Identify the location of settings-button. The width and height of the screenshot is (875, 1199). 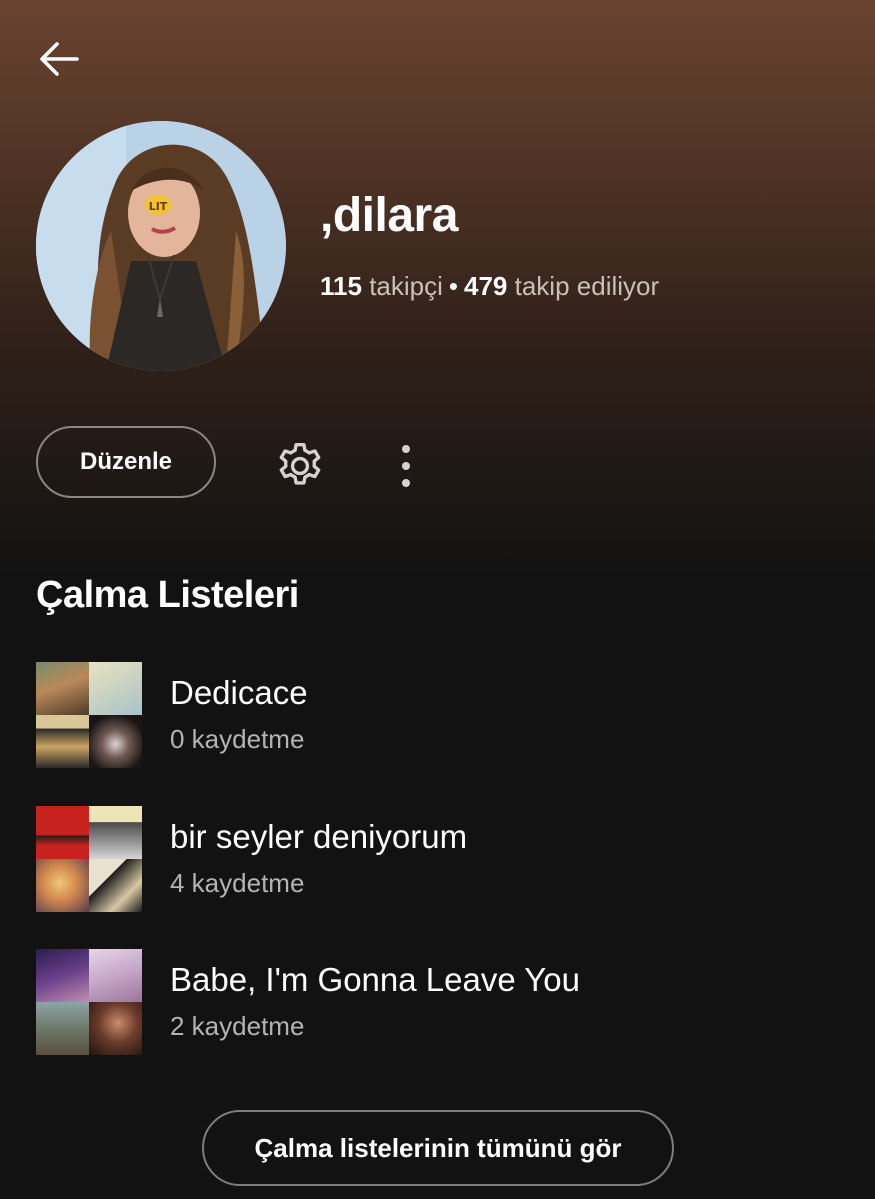
(300, 466).